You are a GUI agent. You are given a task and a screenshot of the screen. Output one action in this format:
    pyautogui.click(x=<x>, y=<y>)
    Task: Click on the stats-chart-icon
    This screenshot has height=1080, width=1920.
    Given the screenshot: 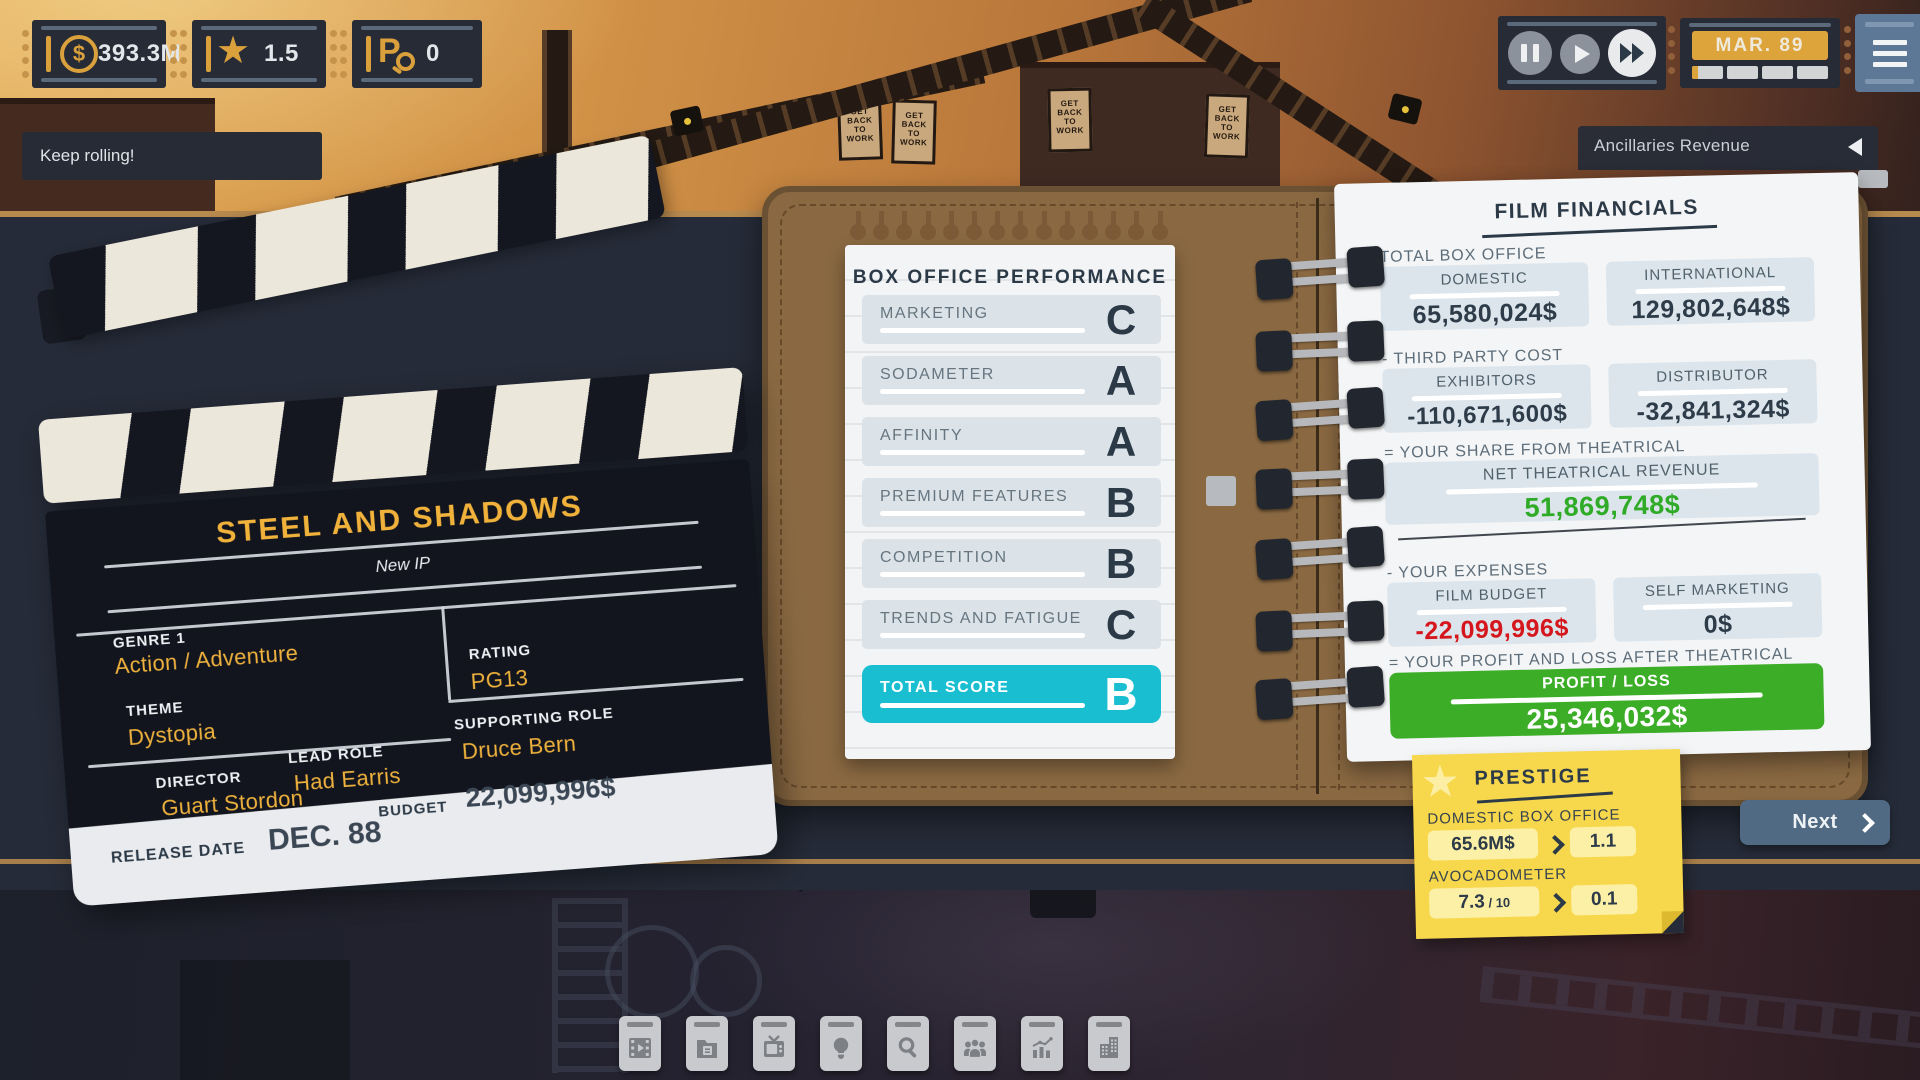 What is the action you would take?
    pyautogui.click(x=1042, y=1048)
    